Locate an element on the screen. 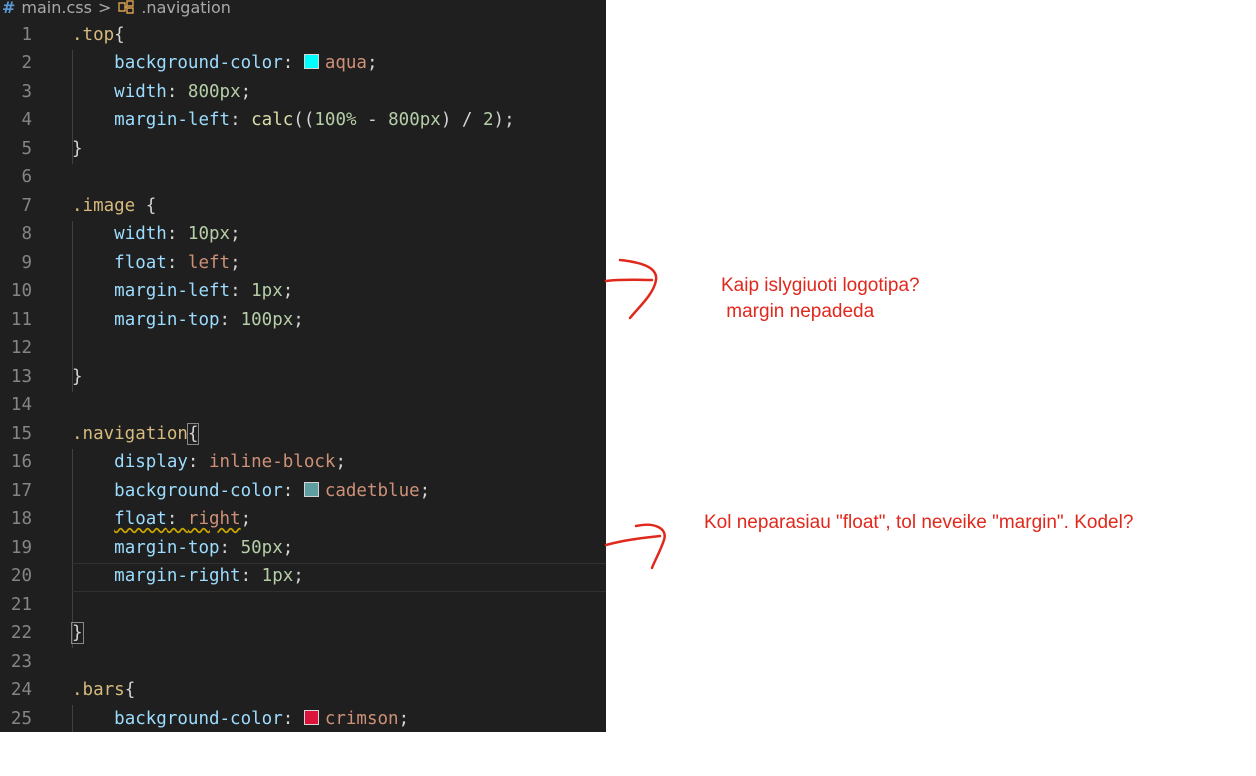 The width and height of the screenshot is (1256, 776). css-property: width is located at coordinates (140, 234).